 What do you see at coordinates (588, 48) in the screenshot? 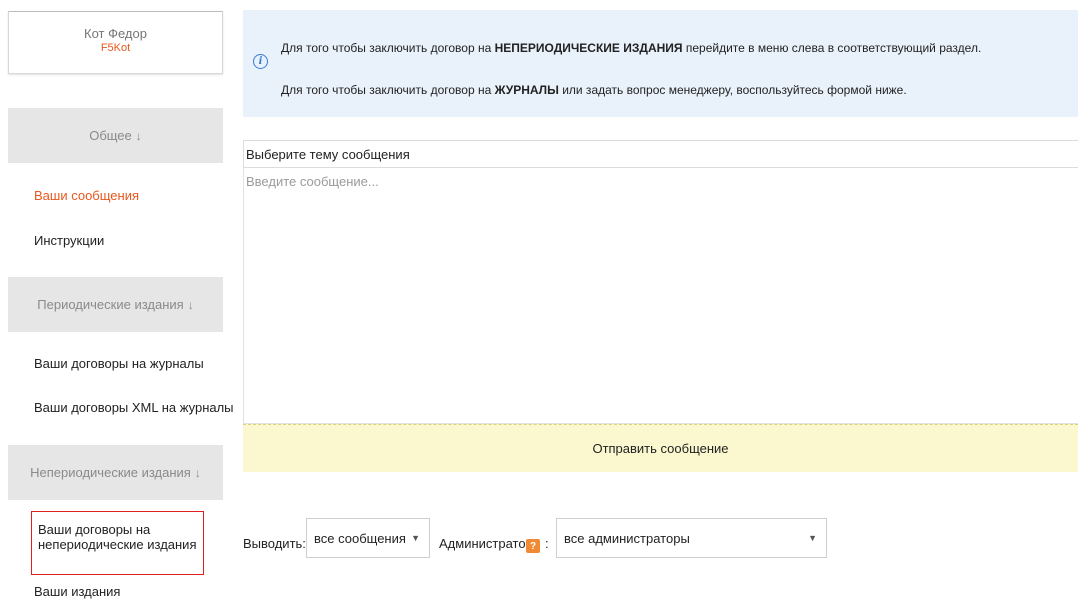
I see `info-line1-bold: НЕПЕРИОДИЧЕСКИЕ ИЗДАНИЯ` at bounding box center [588, 48].